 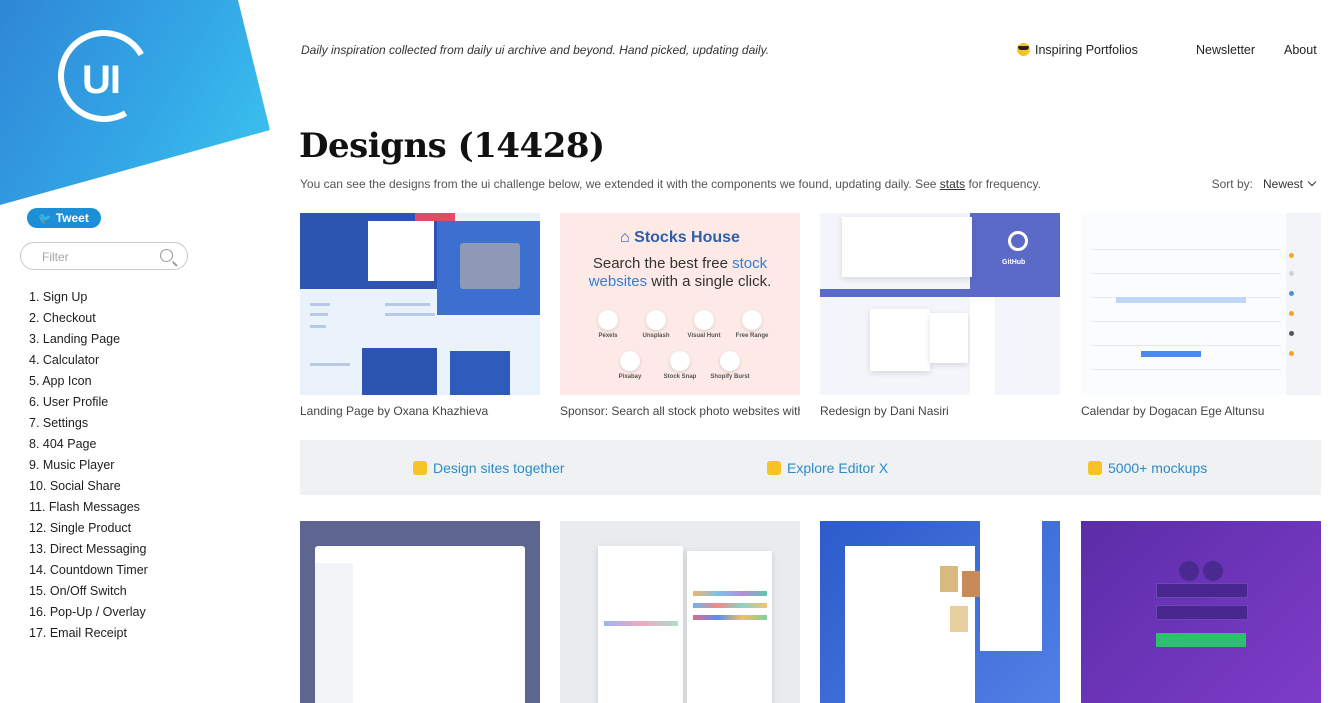 I want to click on card-caption: Redesign by Dani Nasiri, so click(x=940, y=411).